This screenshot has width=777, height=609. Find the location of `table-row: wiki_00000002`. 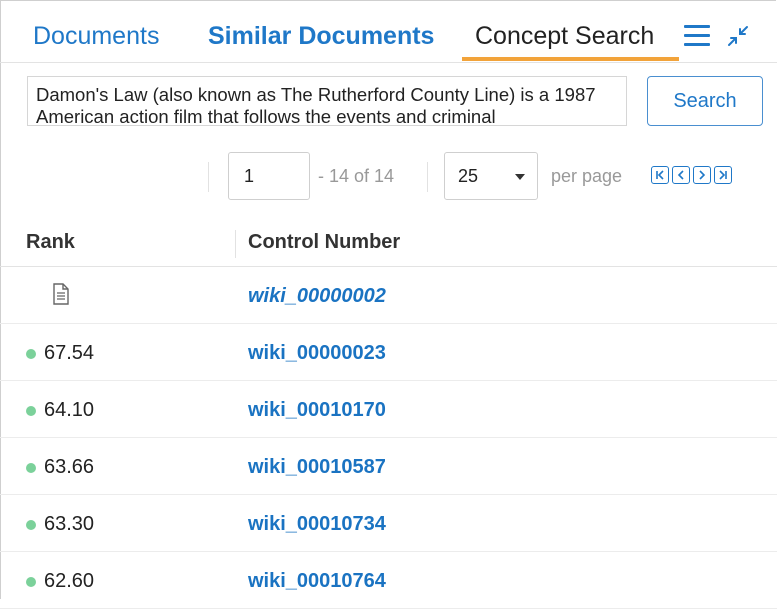

table-row: wiki_00000002 is located at coordinates (388, 295).